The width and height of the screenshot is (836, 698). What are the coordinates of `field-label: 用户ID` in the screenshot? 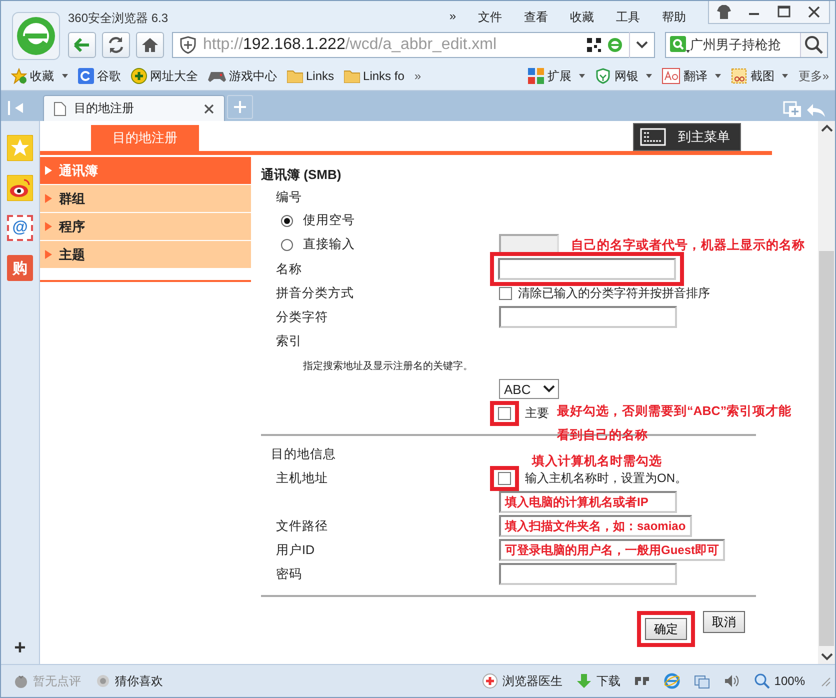 It's located at (295, 549).